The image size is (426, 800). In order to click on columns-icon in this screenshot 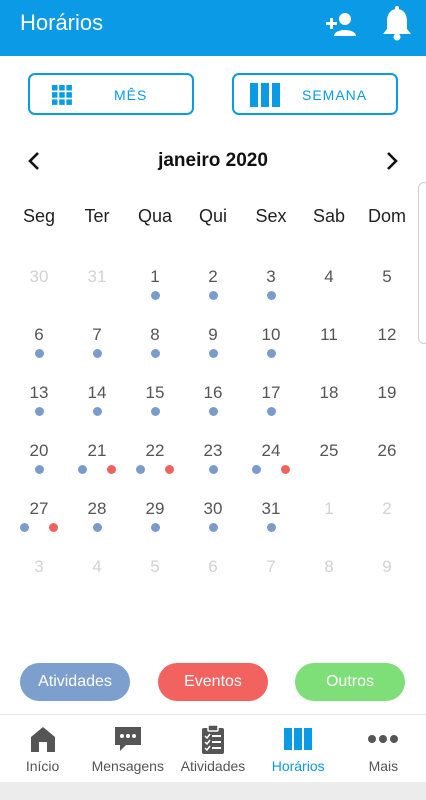, I will do `click(265, 95)`.